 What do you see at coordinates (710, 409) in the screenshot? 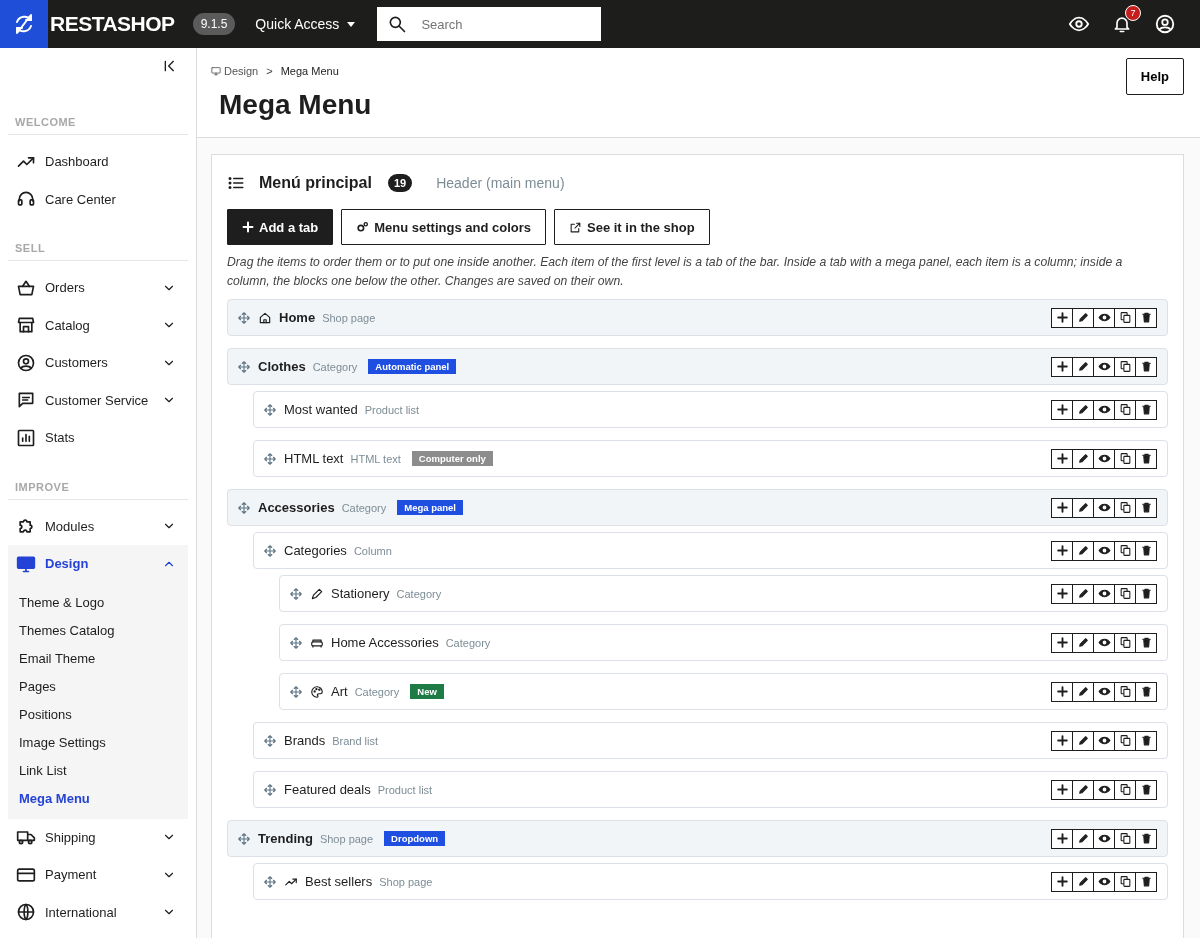
I see `menu-item-row: Most wanted Product list` at bounding box center [710, 409].